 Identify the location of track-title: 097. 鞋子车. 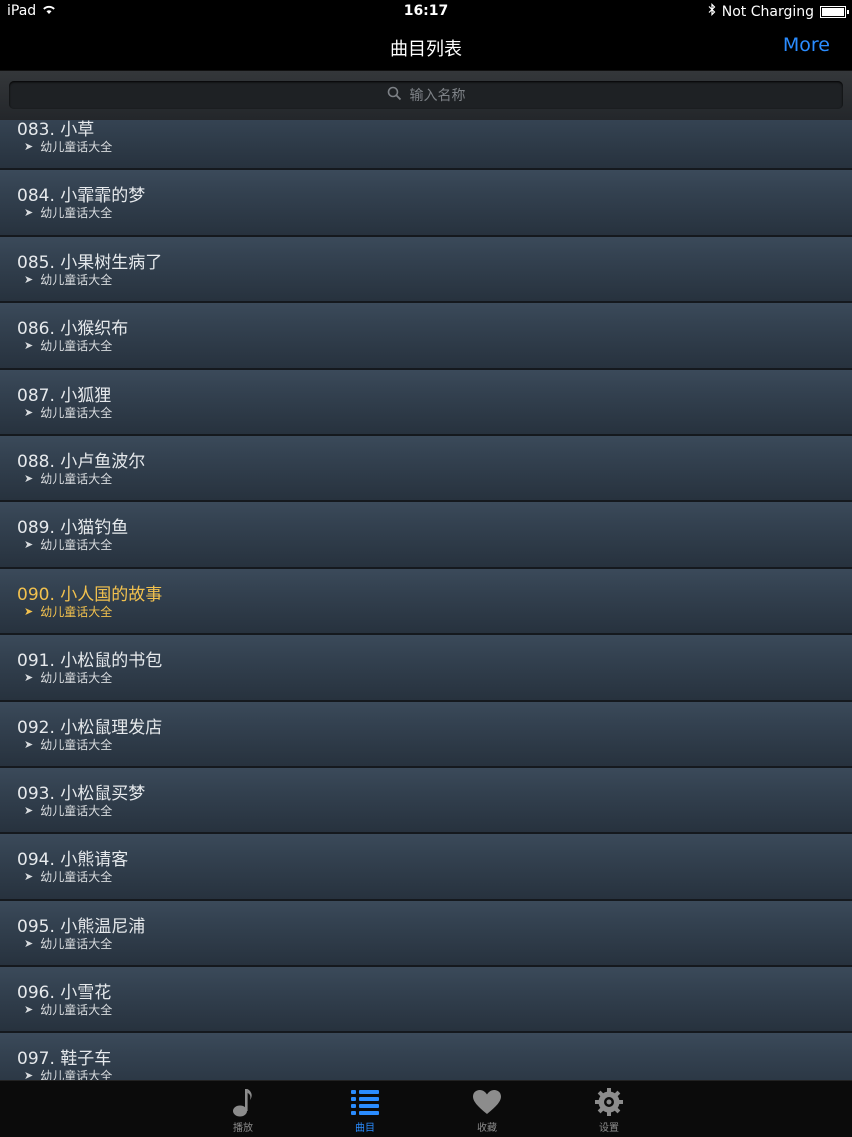
(64, 1059).